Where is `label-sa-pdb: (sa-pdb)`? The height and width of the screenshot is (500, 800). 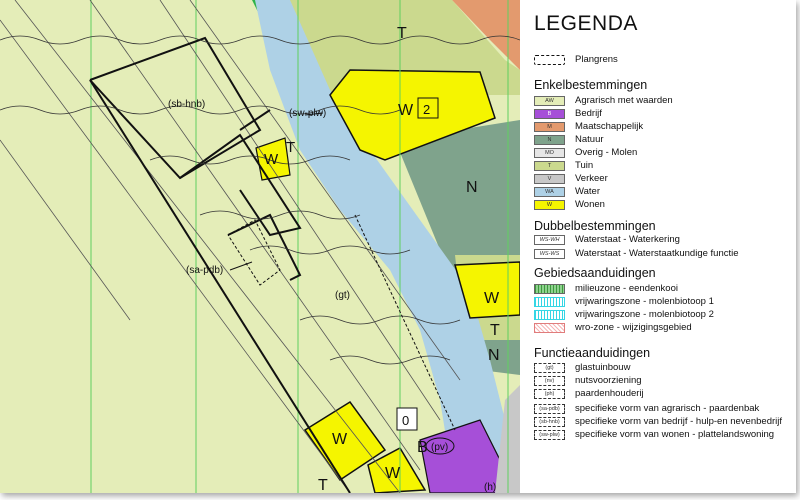
label-sa-pdb: (sa-pdb) is located at coordinates (204, 270).